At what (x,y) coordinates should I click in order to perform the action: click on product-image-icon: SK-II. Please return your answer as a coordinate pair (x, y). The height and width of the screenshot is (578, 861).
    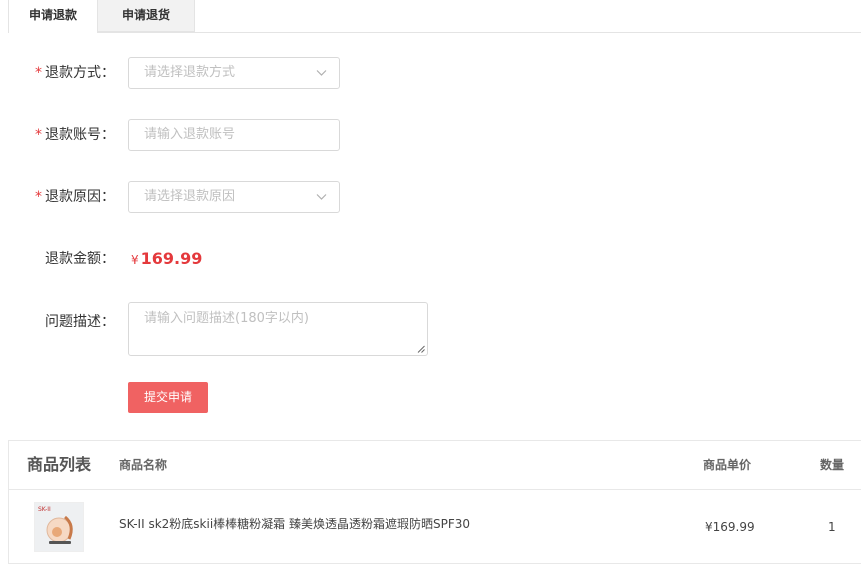
    Looking at the image, I should click on (59, 527).